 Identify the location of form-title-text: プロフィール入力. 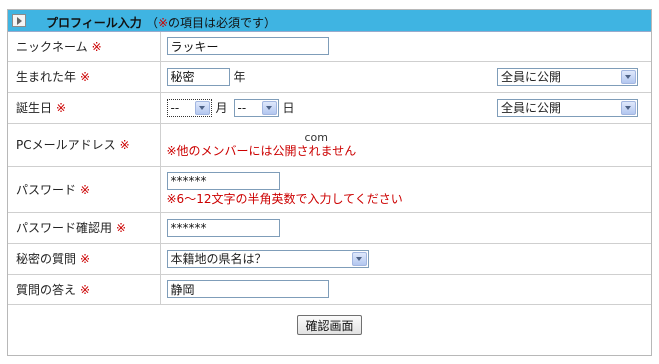
(94, 23).